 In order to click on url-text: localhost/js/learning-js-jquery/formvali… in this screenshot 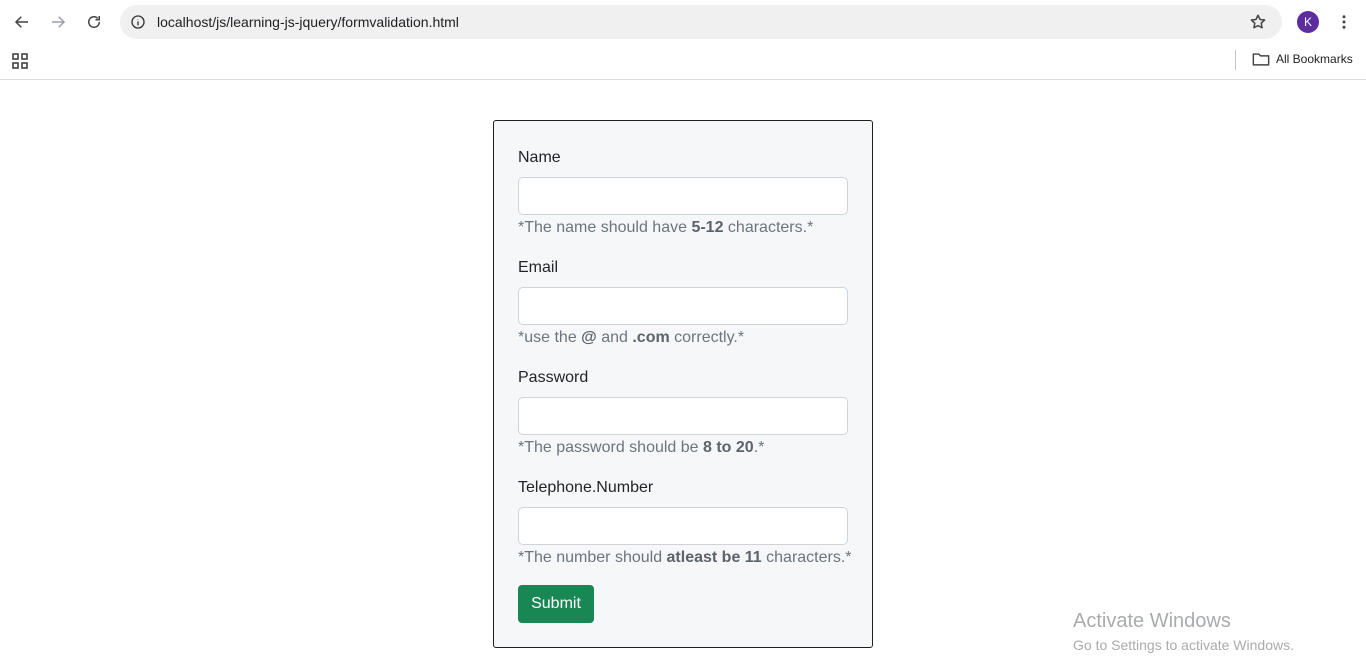, I will do `click(308, 22)`.